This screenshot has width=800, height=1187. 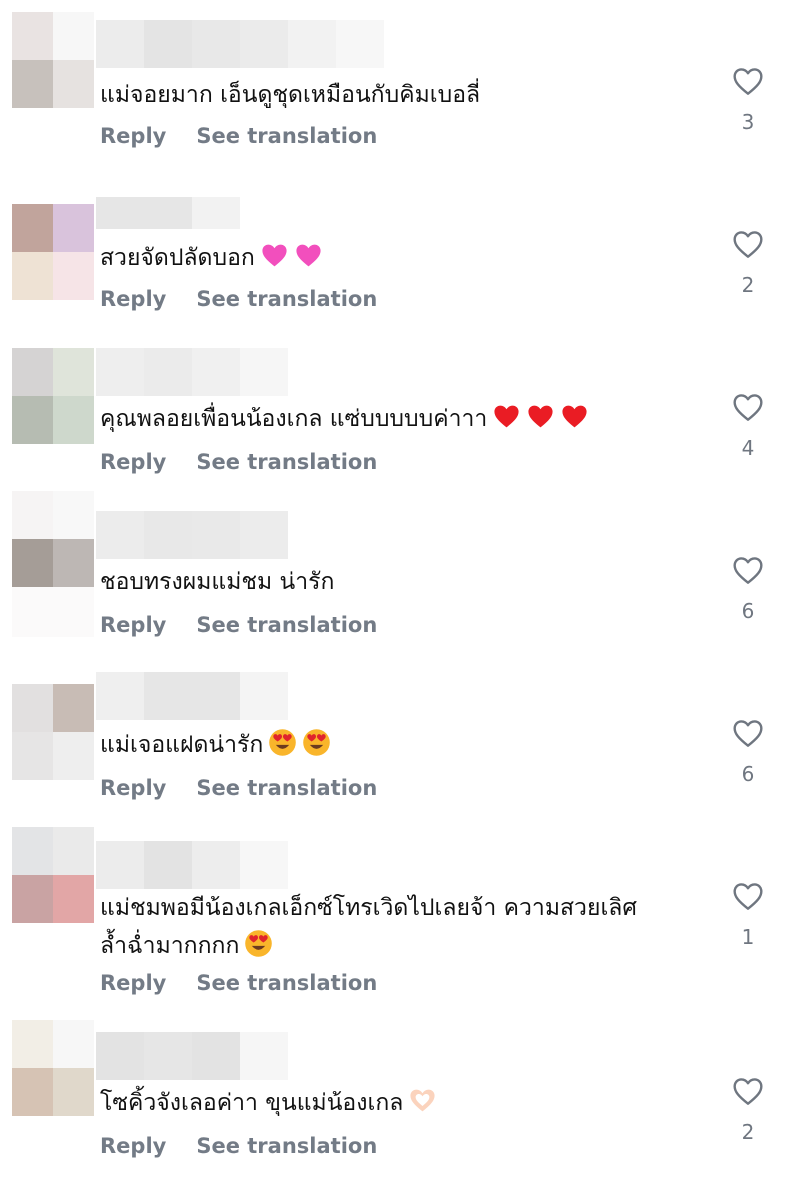 What do you see at coordinates (217, 582) in the screenshot?
I see `comment-text: ชอบทรงผมแม่ชม น่ารัก` at bounding box center [217, 582].